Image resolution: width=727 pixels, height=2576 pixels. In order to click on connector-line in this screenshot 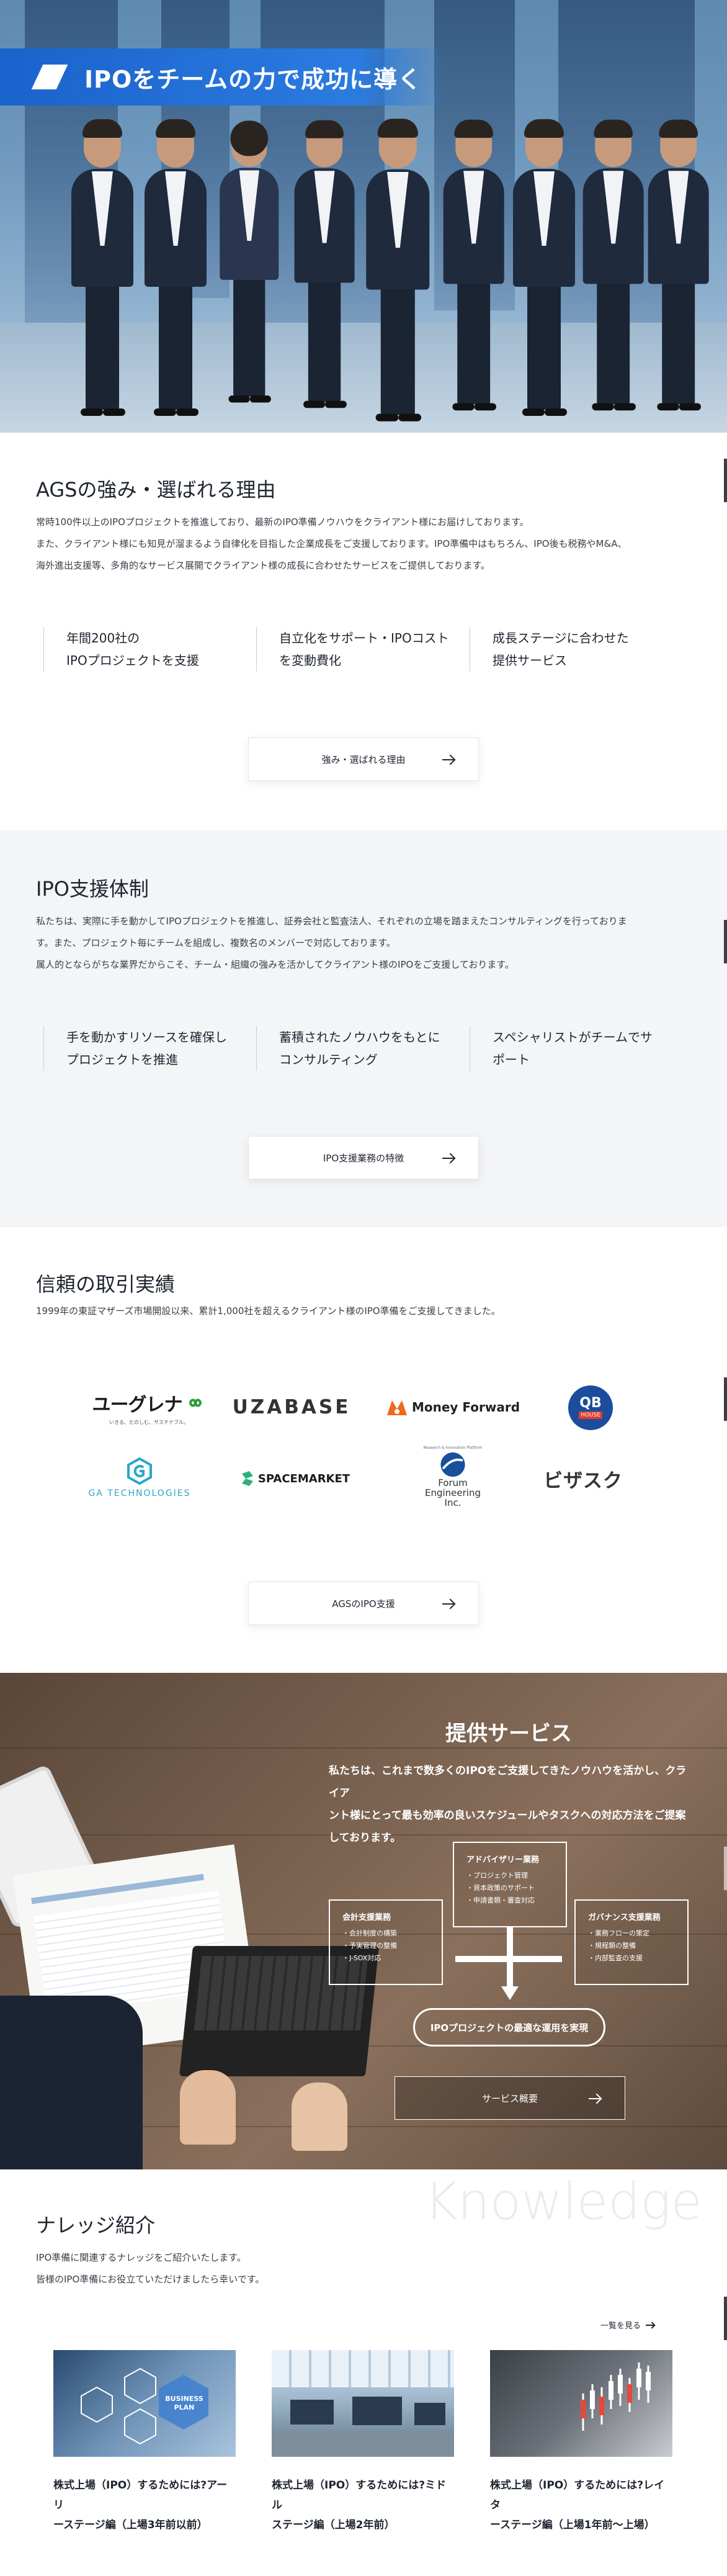, I will do `click(508, 1959)`.